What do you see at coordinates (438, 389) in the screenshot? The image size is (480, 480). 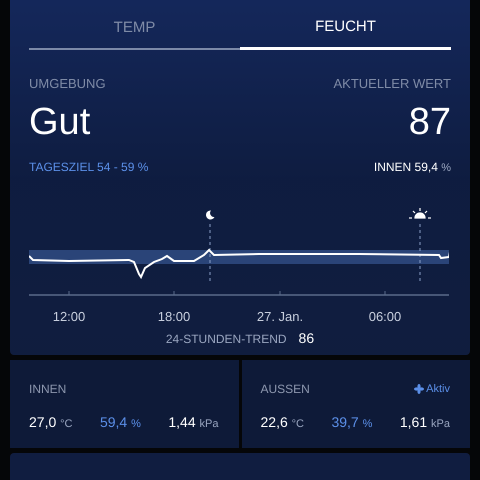 I see `status-label: Aktiv` at bounding box center [438, 389].